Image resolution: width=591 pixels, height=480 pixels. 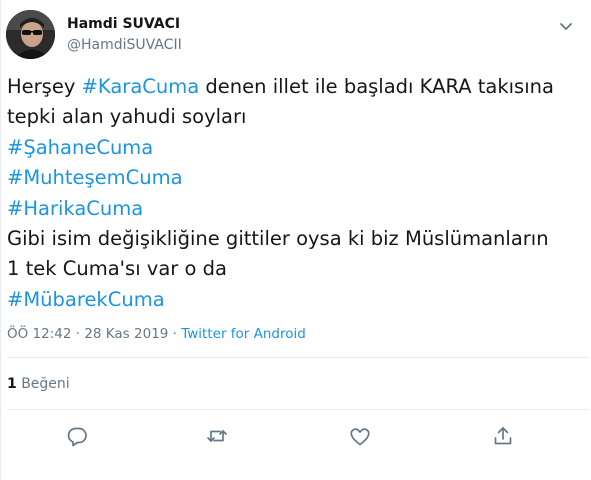 I want to click on tweet-text-line: #MübarekCuma, so click(x=294, y=300).